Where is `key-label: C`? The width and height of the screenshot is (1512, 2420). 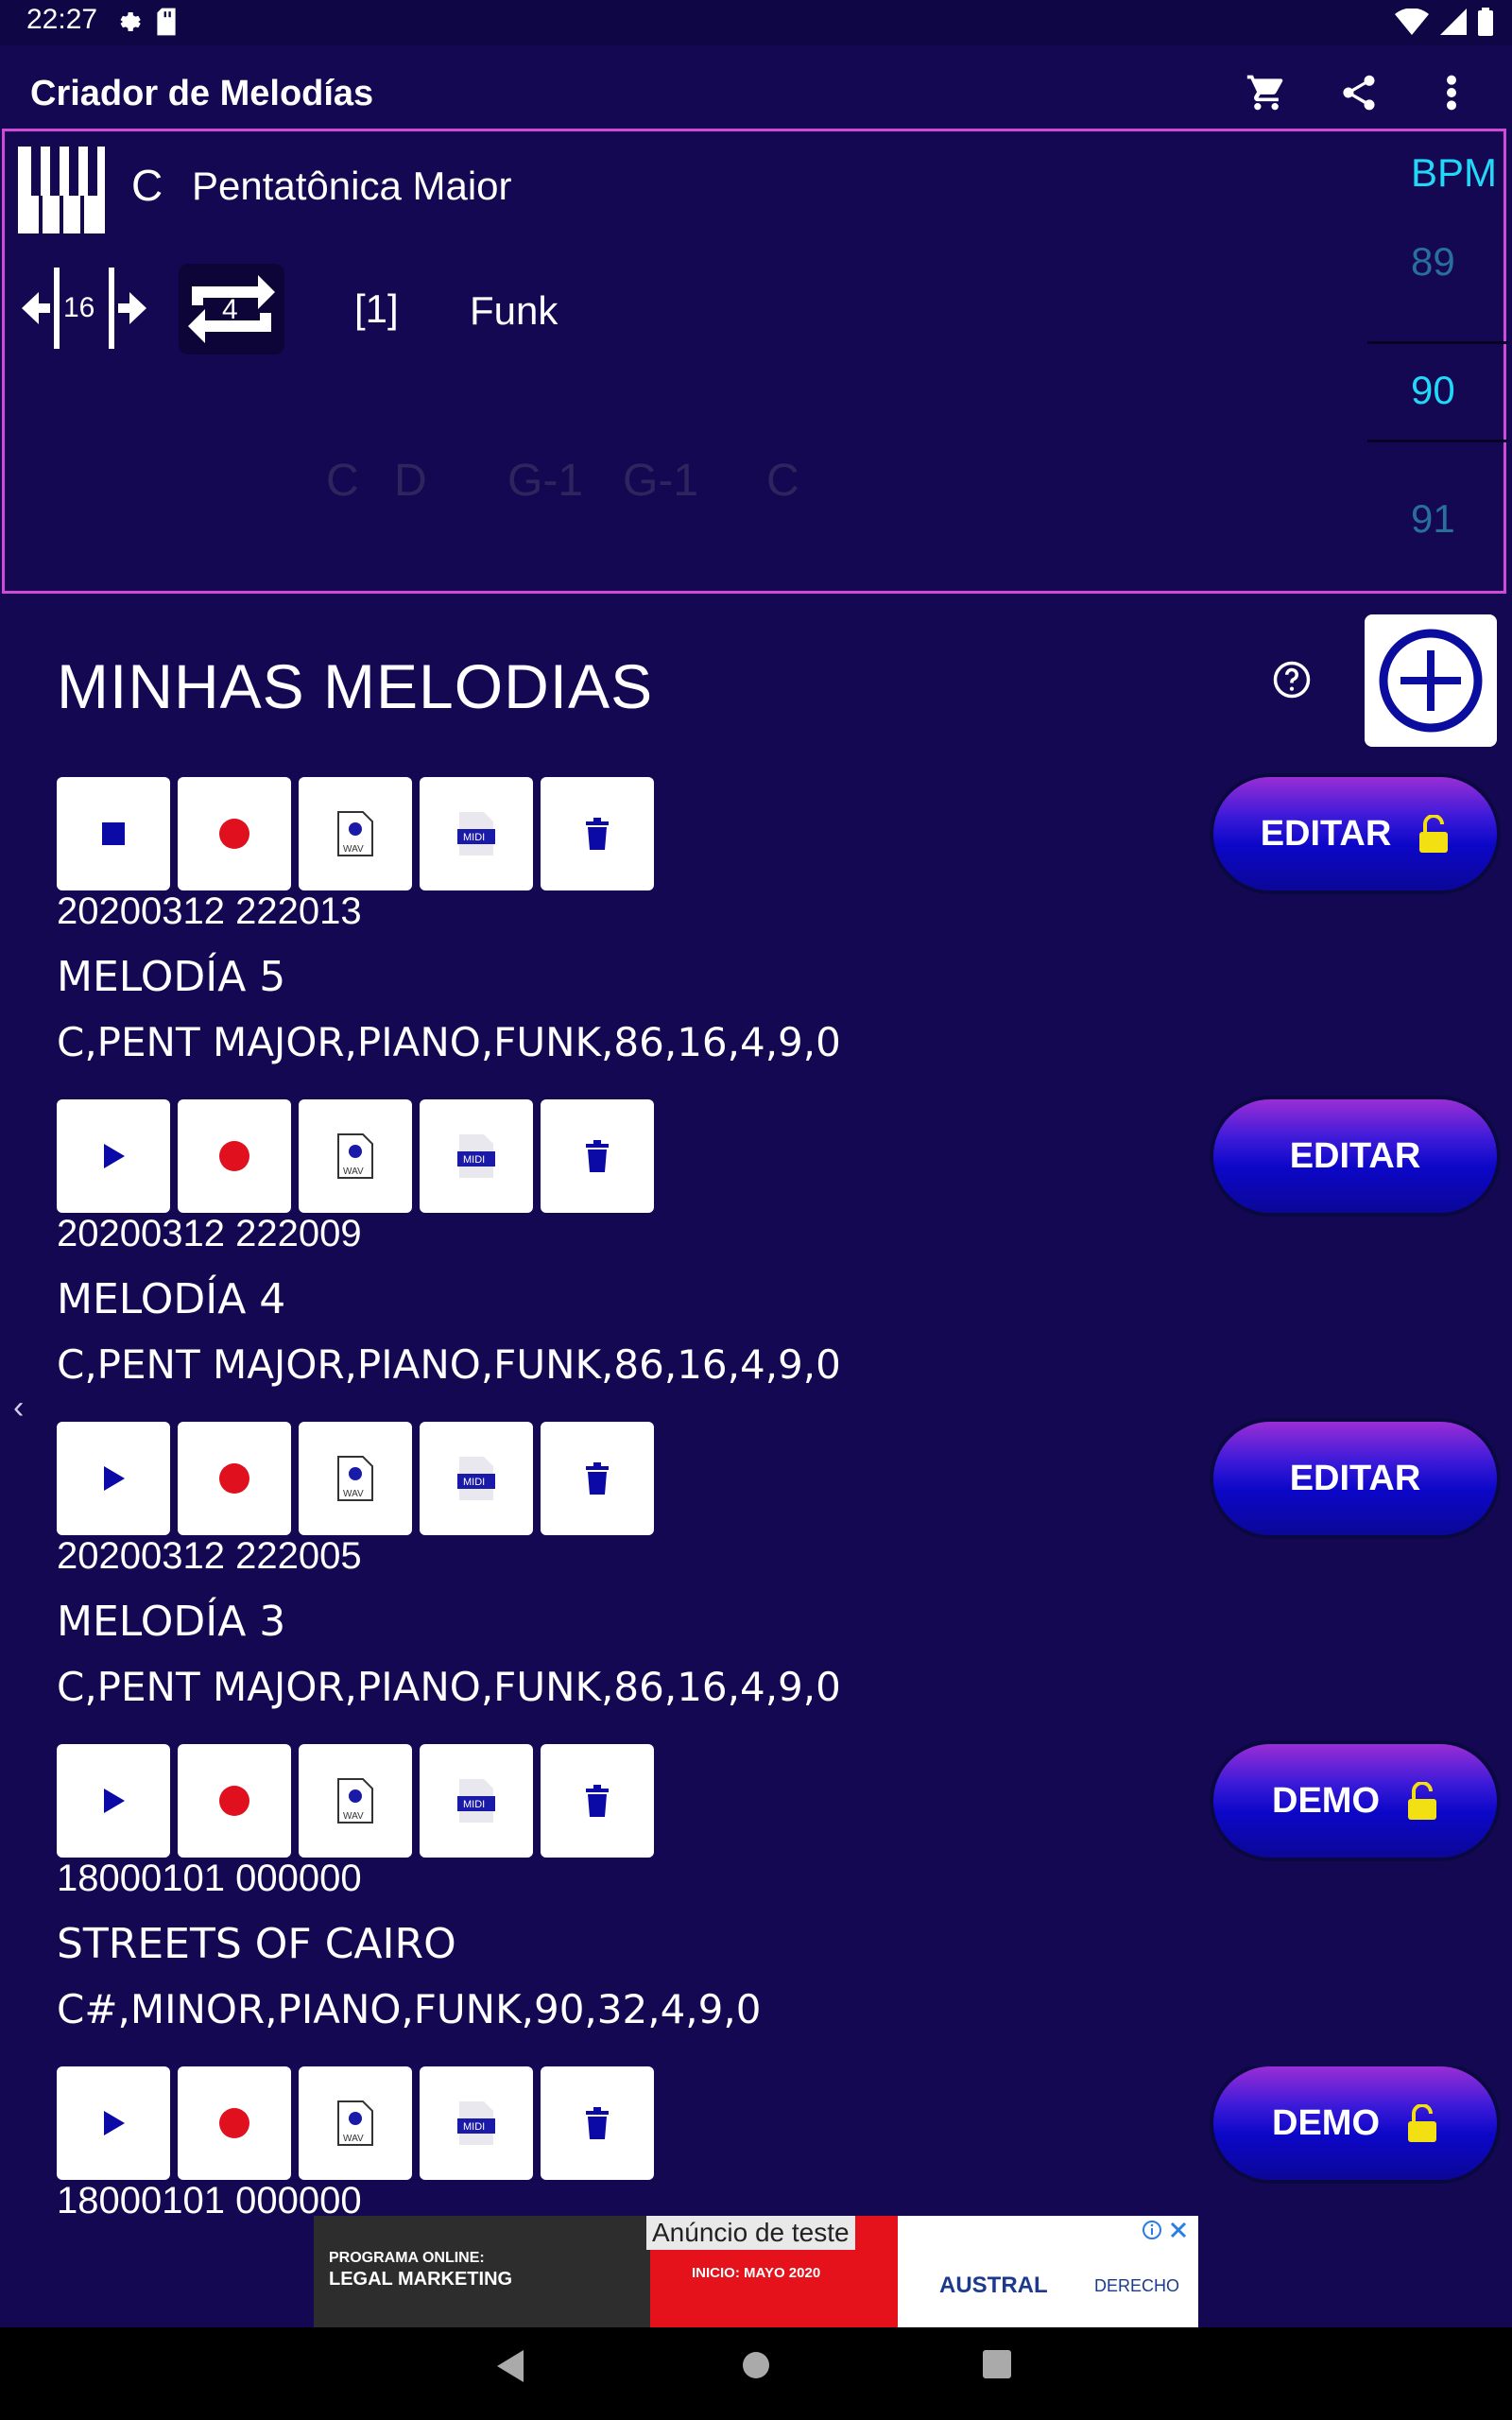
key-label: C is located at coordinates (147, 185).